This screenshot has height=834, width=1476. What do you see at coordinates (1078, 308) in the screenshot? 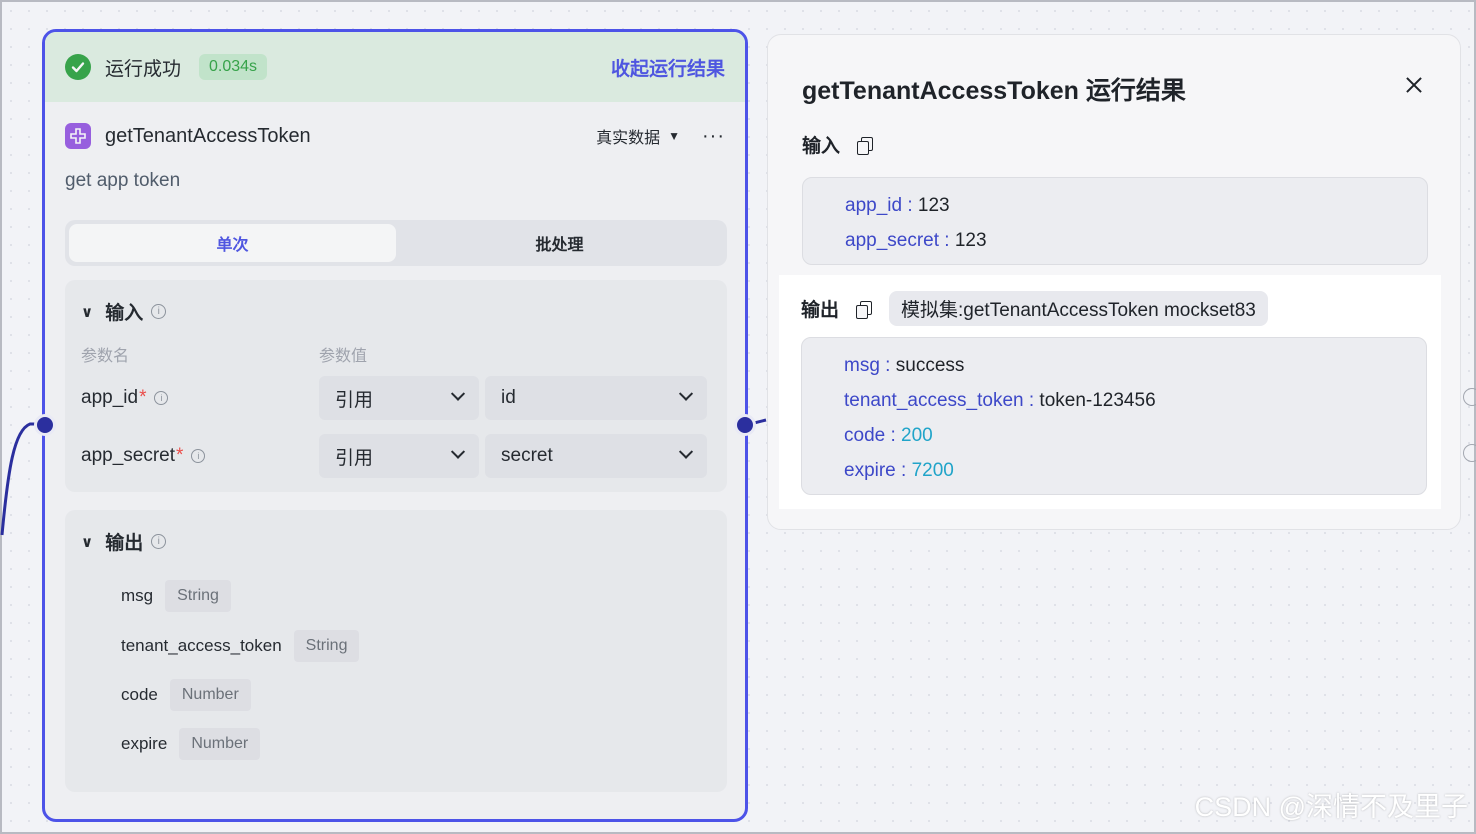
I see `mockset-tag: 模拟集:getTenantAccessToken mockset83` at bounding box center [1078, 308].